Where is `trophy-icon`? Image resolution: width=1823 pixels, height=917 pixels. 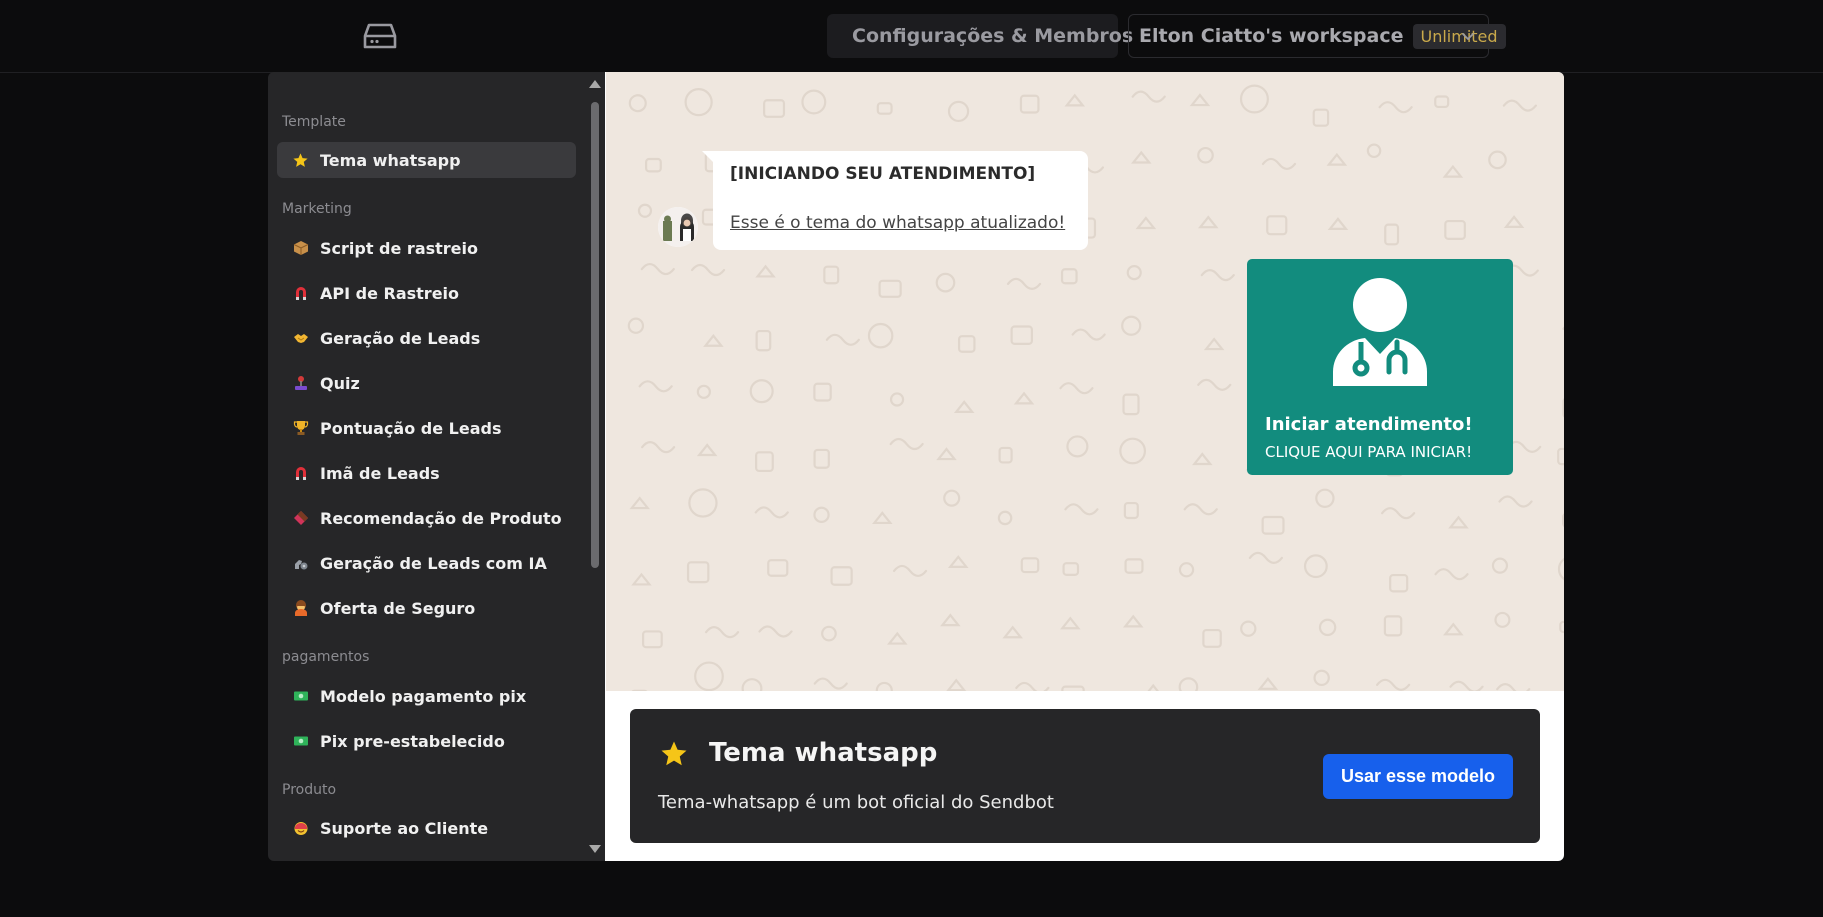
trophy-icon is located at coordinates (300, 428).